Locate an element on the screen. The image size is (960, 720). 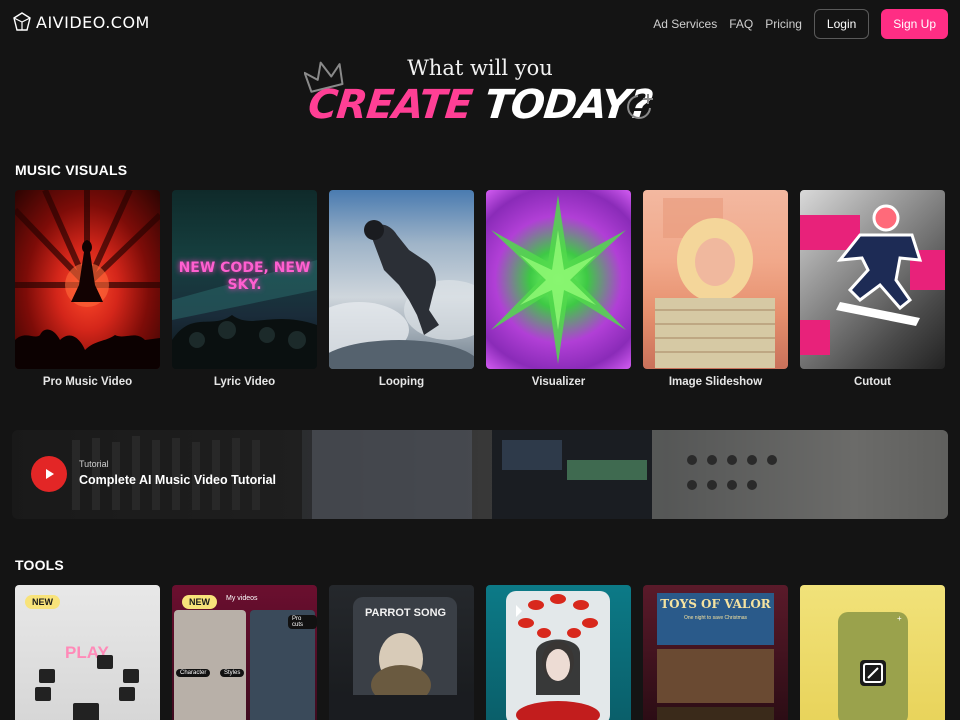
tutorial-title: Complete AI Music Video Tutorial is located at coordinates (177, 480).